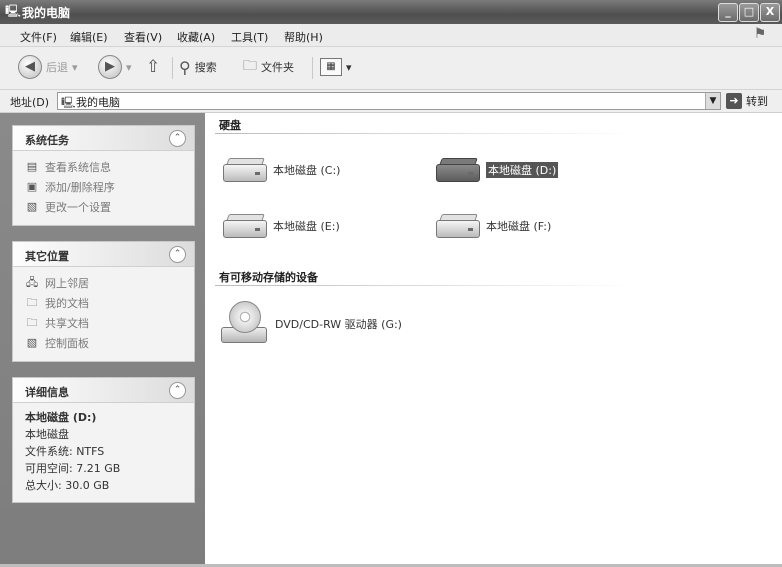 This screenshot has width=782, height=567. I want to click on other-places-header: 其它位置 ⌃, so click(103, 254).